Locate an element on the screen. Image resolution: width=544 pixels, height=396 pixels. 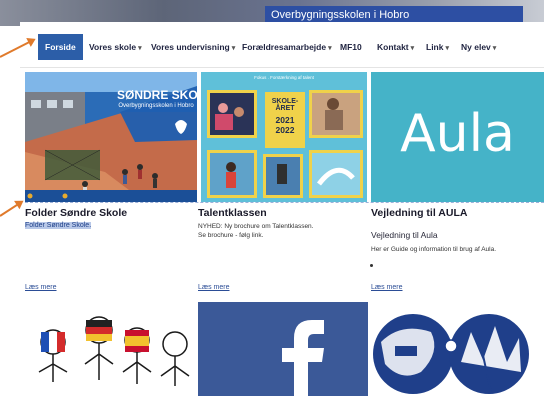
nav-item-link: Link ▾ is located at coordinates (437, 47).